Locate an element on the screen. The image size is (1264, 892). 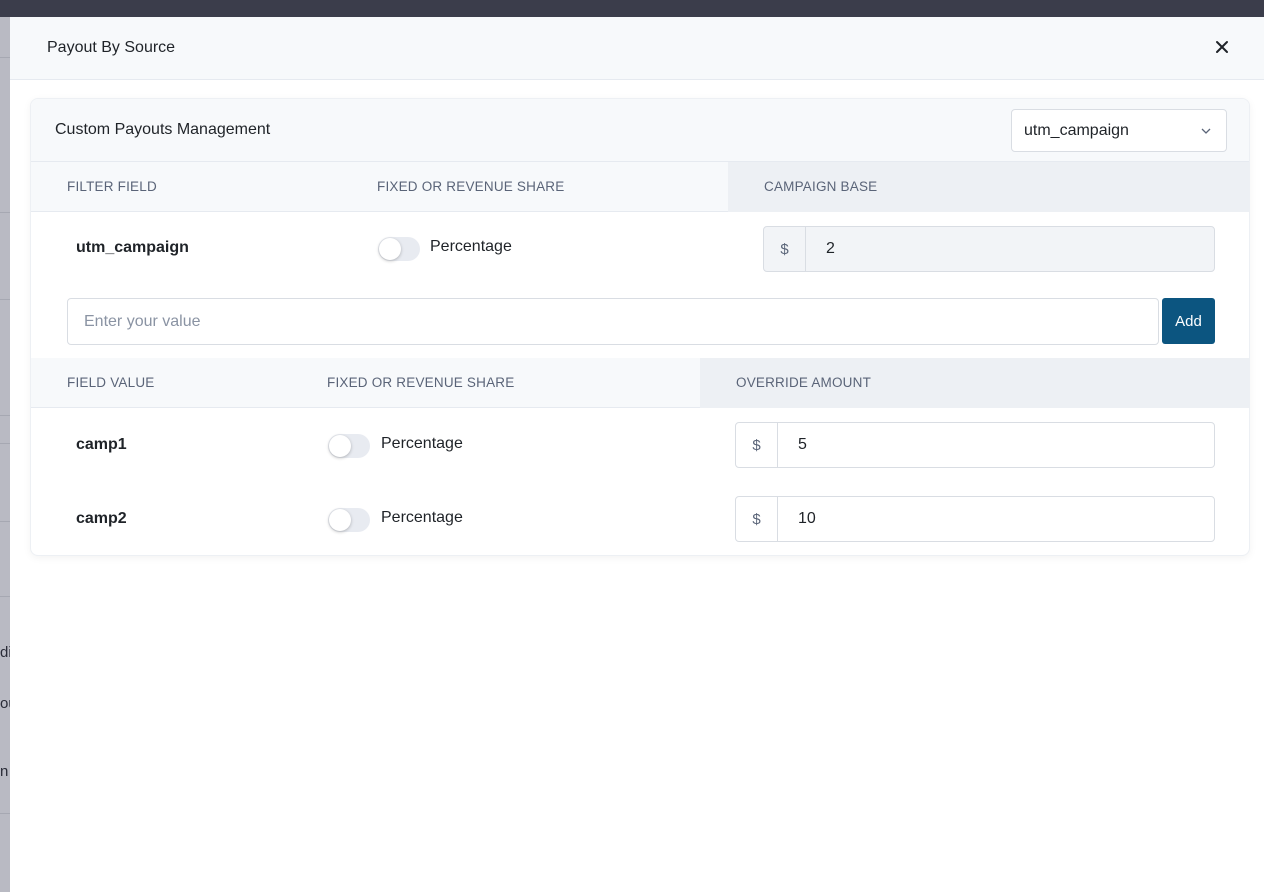
background-text: ou is located at coordinates (5, 703).